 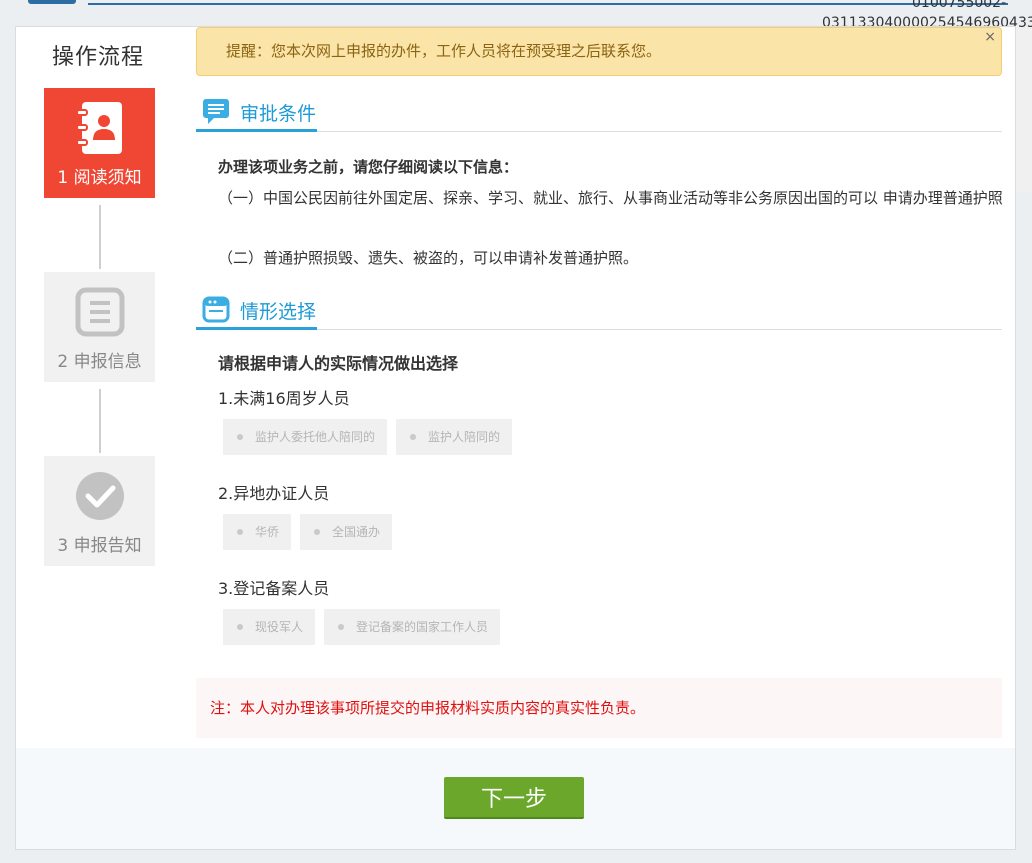 I want to click on section-title: 审批条件, so click(x=278, y=114).